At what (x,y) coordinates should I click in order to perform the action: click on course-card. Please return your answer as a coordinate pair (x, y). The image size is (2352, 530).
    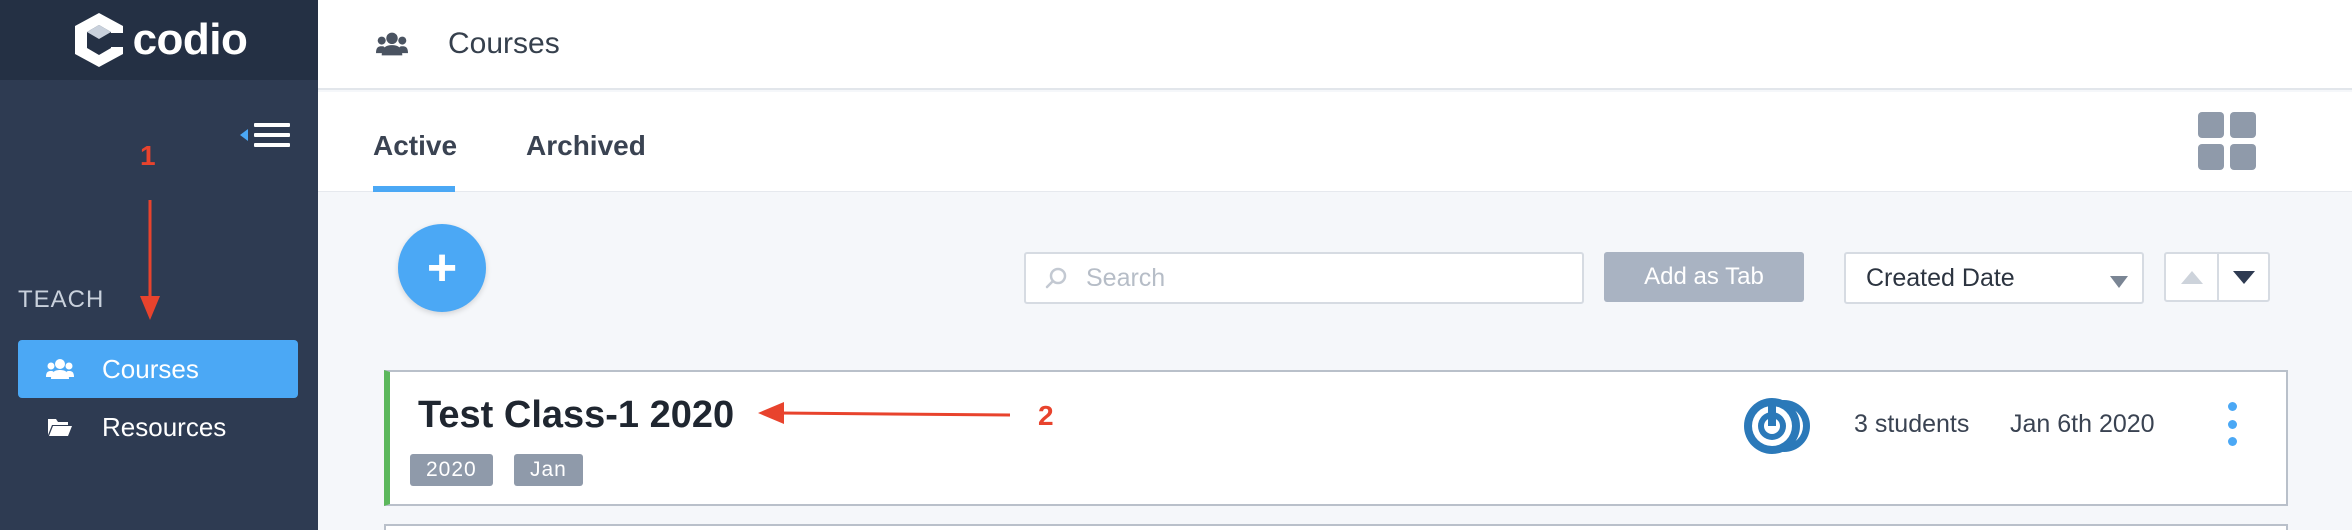
    Looking at the image, I should click on (1336, 527).